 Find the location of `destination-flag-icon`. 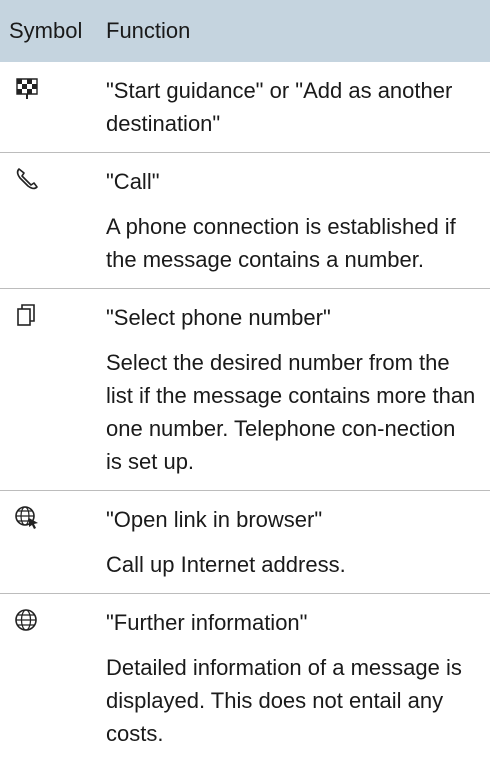

destination-flag-icon is located at coordinates (27, 88).